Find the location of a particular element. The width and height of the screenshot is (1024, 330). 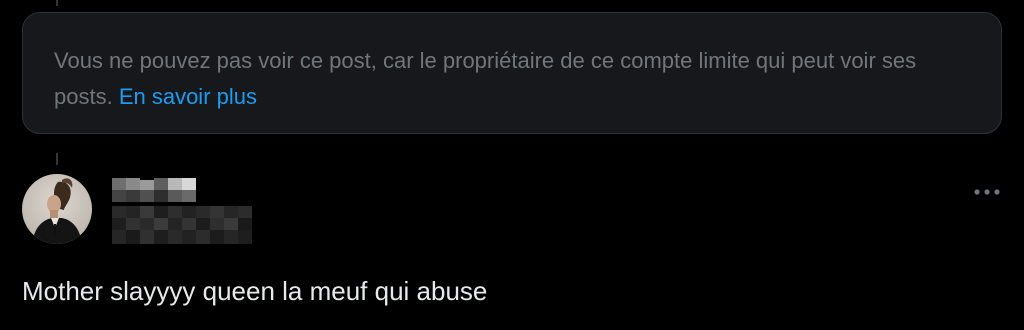

more-horizontal-icon is located at coordinates (987, 192).